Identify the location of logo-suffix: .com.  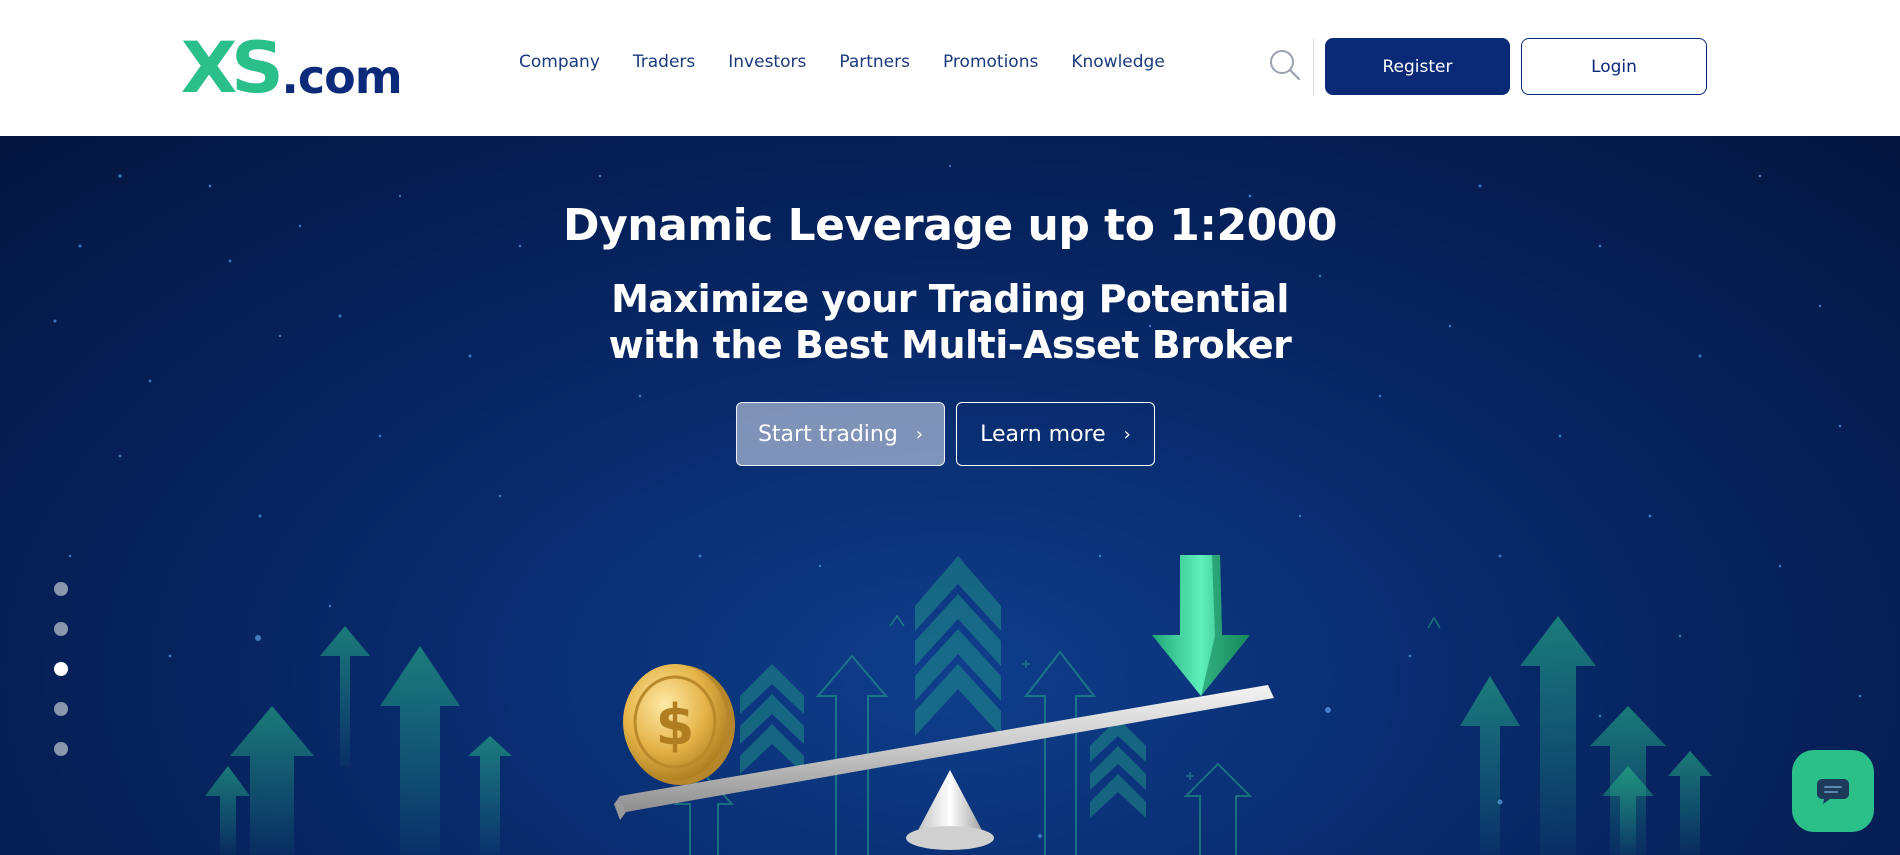
(341, 77).